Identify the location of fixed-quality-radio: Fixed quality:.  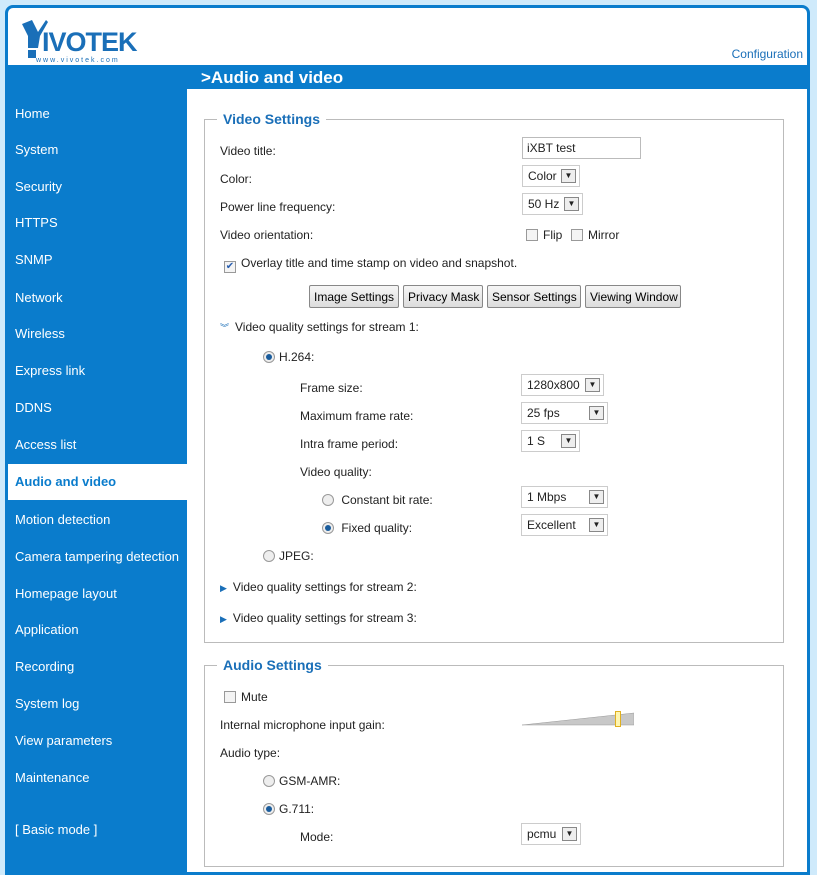
(367, 528).